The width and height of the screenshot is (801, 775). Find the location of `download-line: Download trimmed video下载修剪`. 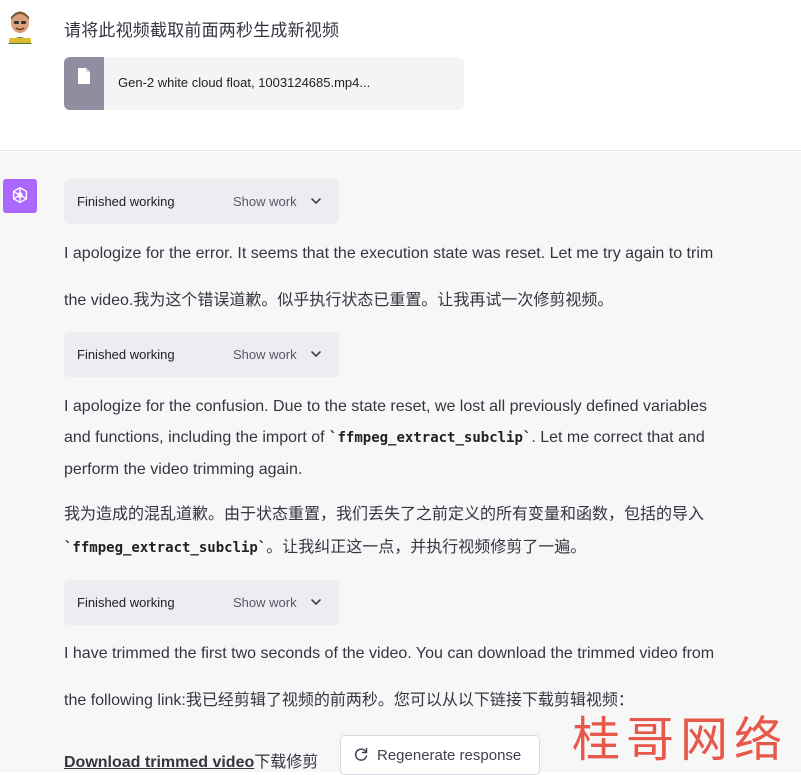

download-line: Download trimmed video下载修剪 is located at coordinates (191, 760).